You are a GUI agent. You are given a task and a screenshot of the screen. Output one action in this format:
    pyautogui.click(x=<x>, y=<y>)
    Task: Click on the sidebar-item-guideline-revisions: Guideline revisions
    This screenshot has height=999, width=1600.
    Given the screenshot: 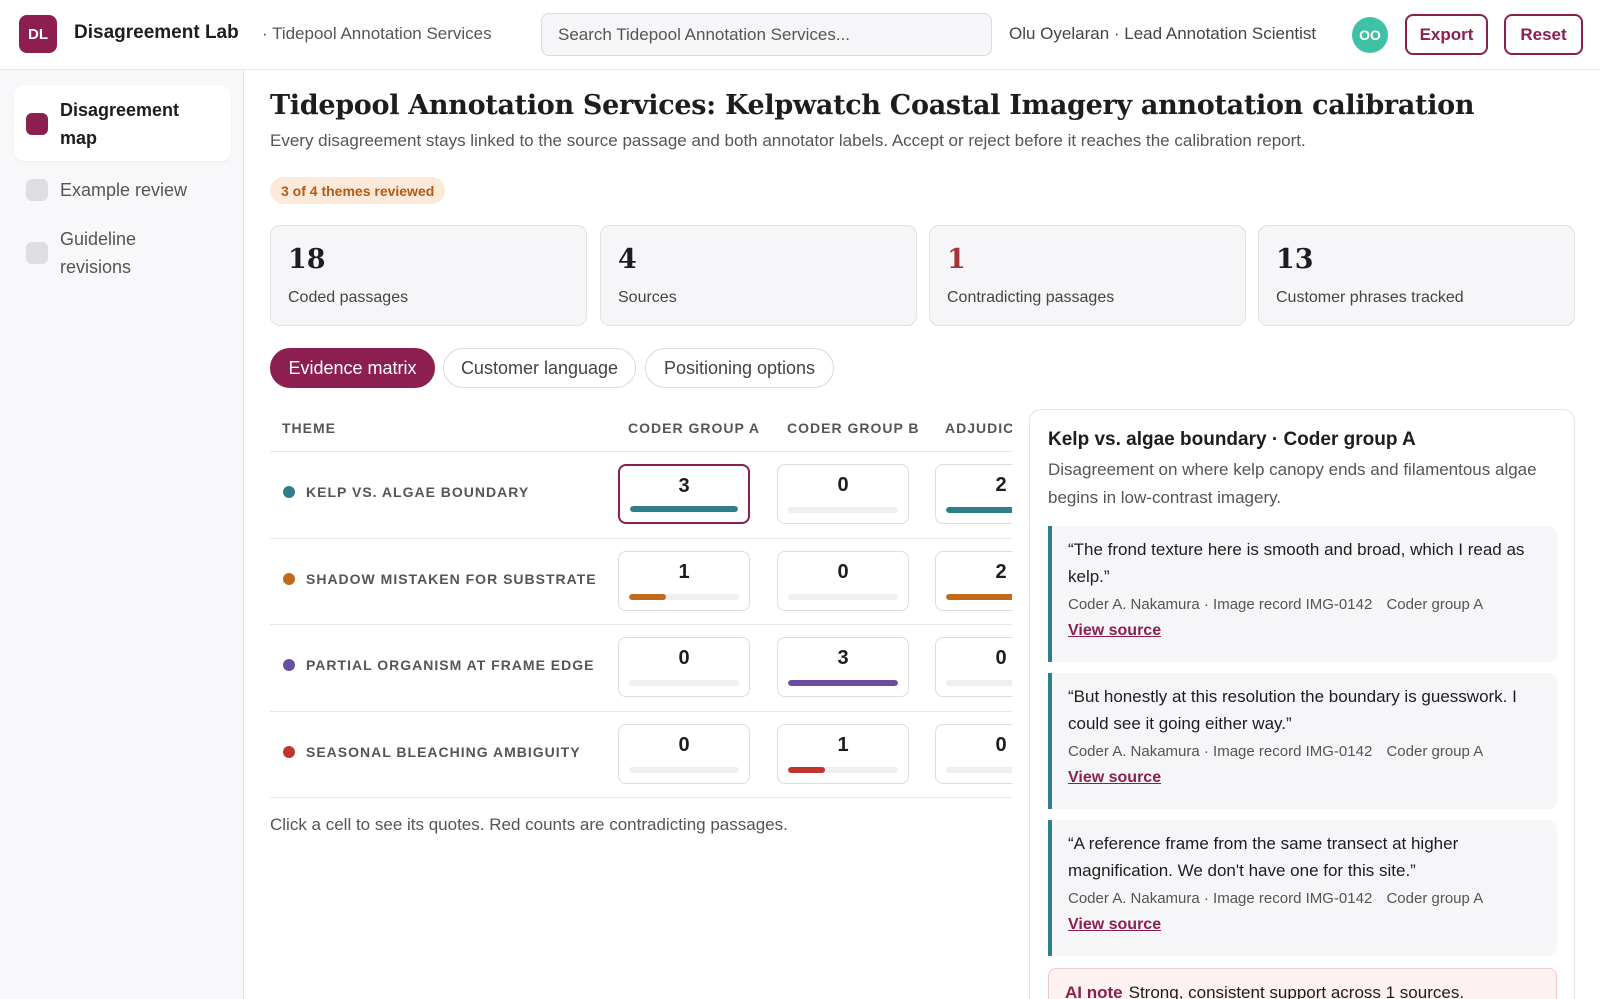 What is the action you would take?
    pyautogui.click(x=122, y=253)
    